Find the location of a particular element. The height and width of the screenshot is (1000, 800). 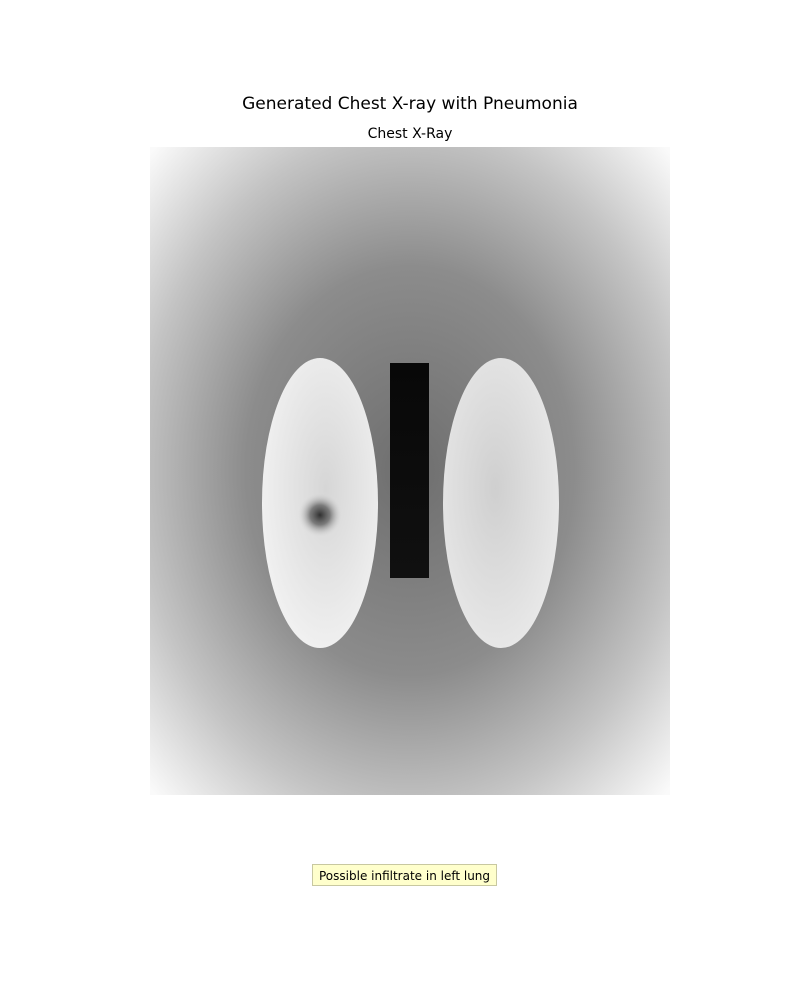

right-lung is located at coordinates (501, 503).